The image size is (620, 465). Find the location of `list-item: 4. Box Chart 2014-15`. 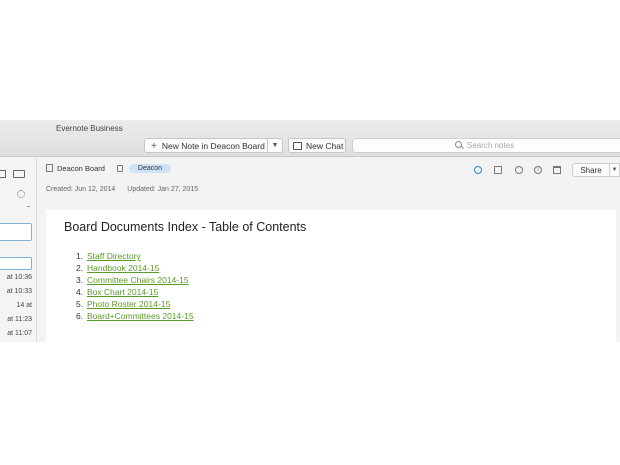

list-item: 4. Box Chart 2014-15 is located at coordinates (135, 292).